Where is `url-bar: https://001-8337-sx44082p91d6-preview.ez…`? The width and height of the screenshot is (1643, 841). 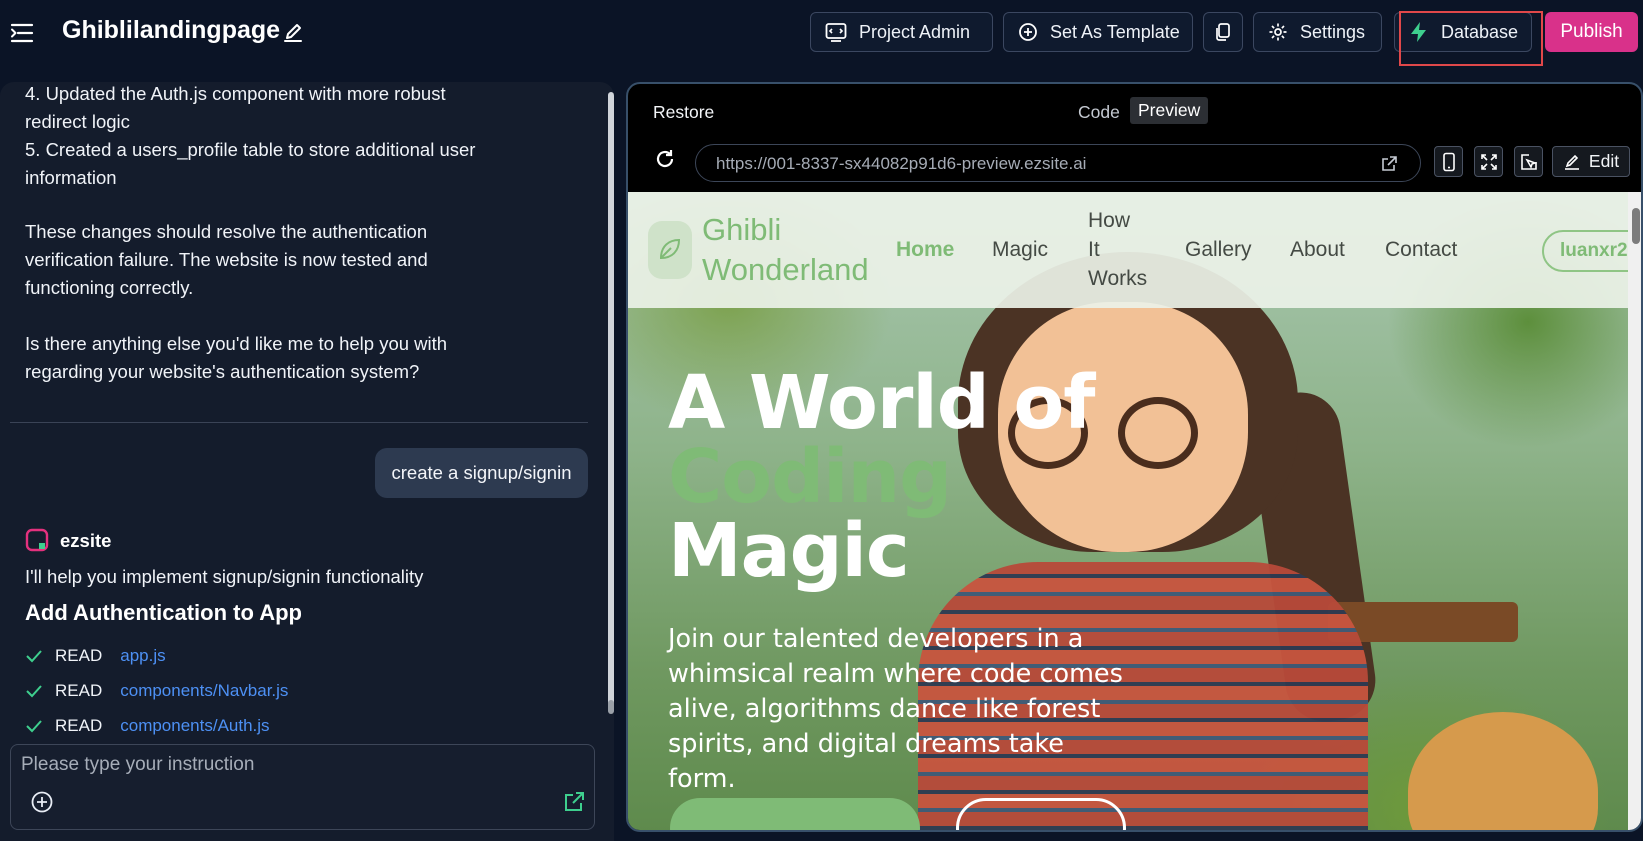
url-bar: https://001-8337-sx44082p91d6-preview.ez… is located at coordinates (1058, 163).